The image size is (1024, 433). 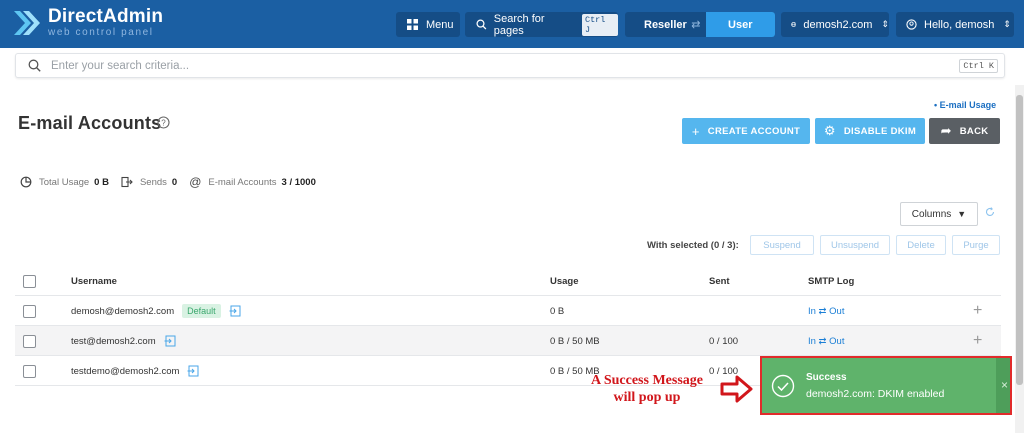 I want to click on success-toast: Success demosh2.com: DKIM enabled ×, so click(x=886, y=385).